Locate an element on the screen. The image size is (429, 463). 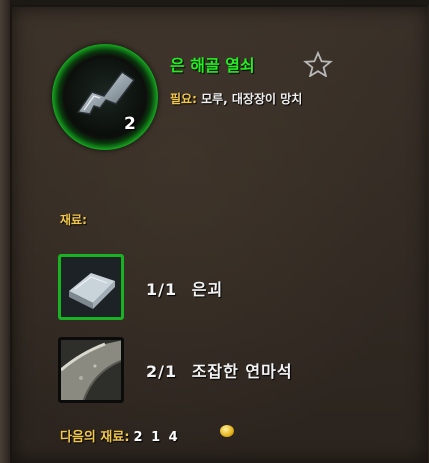
reagent-coarse-stone: 2/1 조잡한 연마석 is located at coordinates (219, 370).